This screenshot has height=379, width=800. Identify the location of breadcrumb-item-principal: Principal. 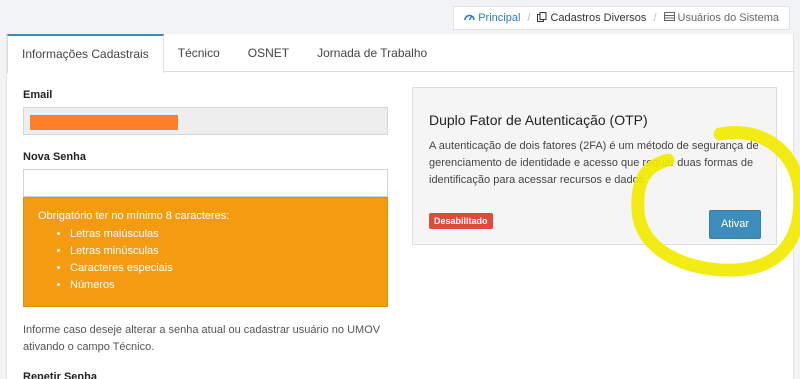
(492, 18).